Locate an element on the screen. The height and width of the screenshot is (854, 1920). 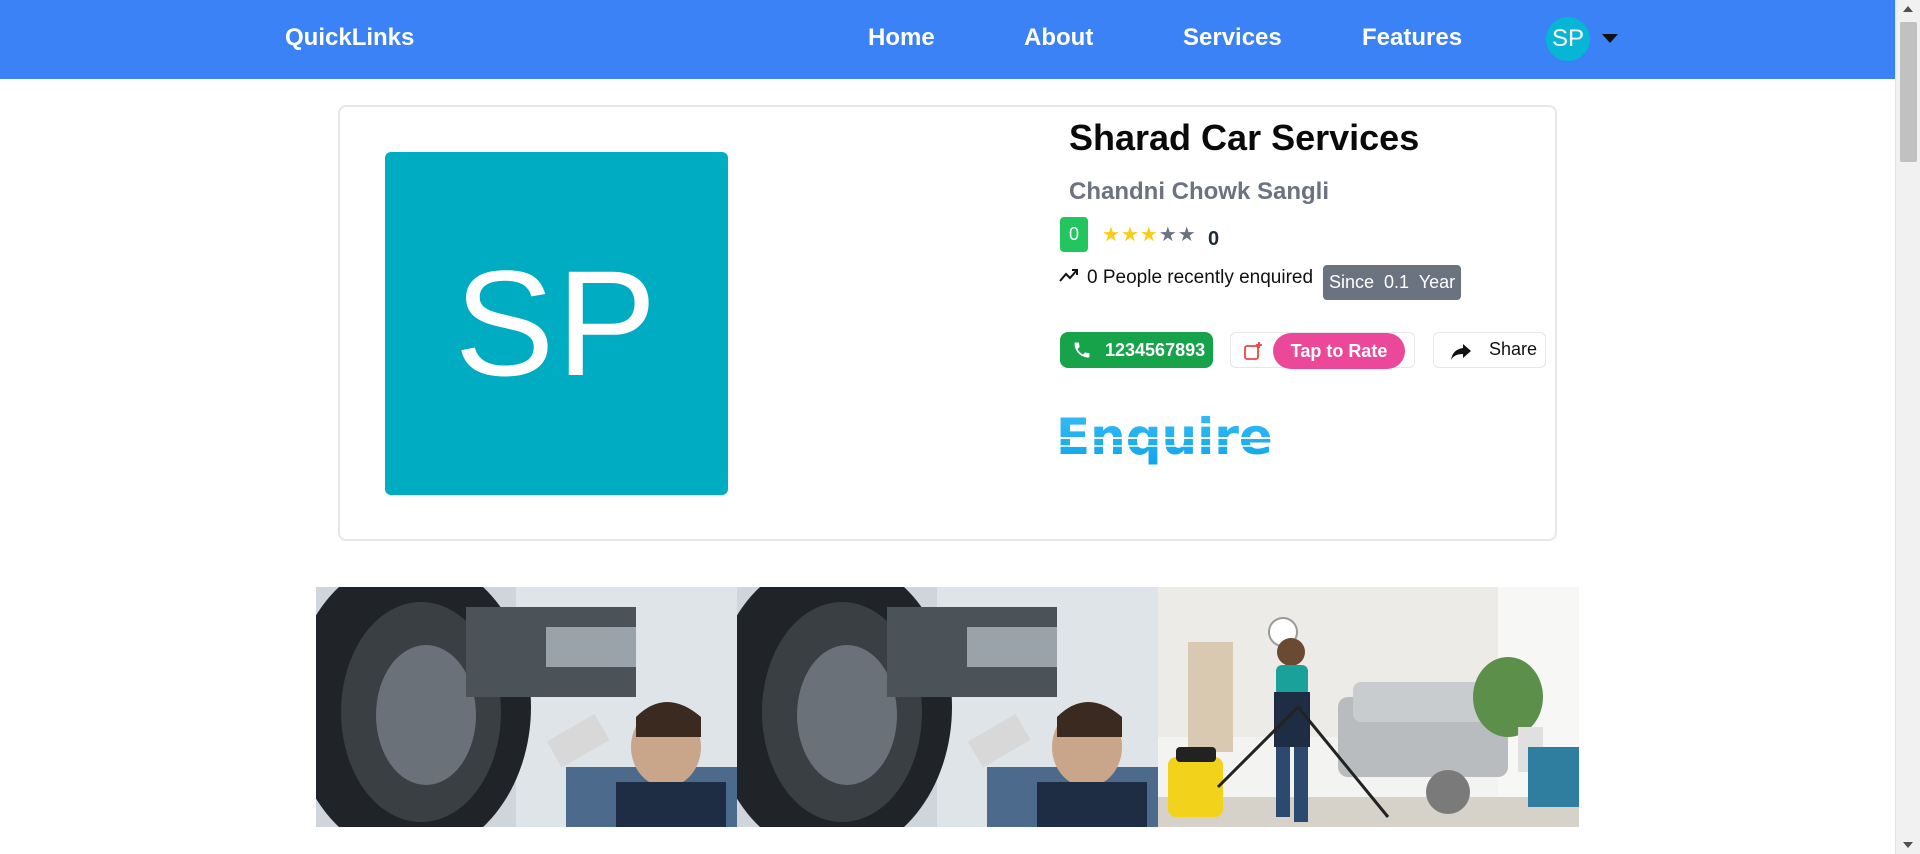
scroll-down-arrow-icon is located at coordinates (1908, 845).